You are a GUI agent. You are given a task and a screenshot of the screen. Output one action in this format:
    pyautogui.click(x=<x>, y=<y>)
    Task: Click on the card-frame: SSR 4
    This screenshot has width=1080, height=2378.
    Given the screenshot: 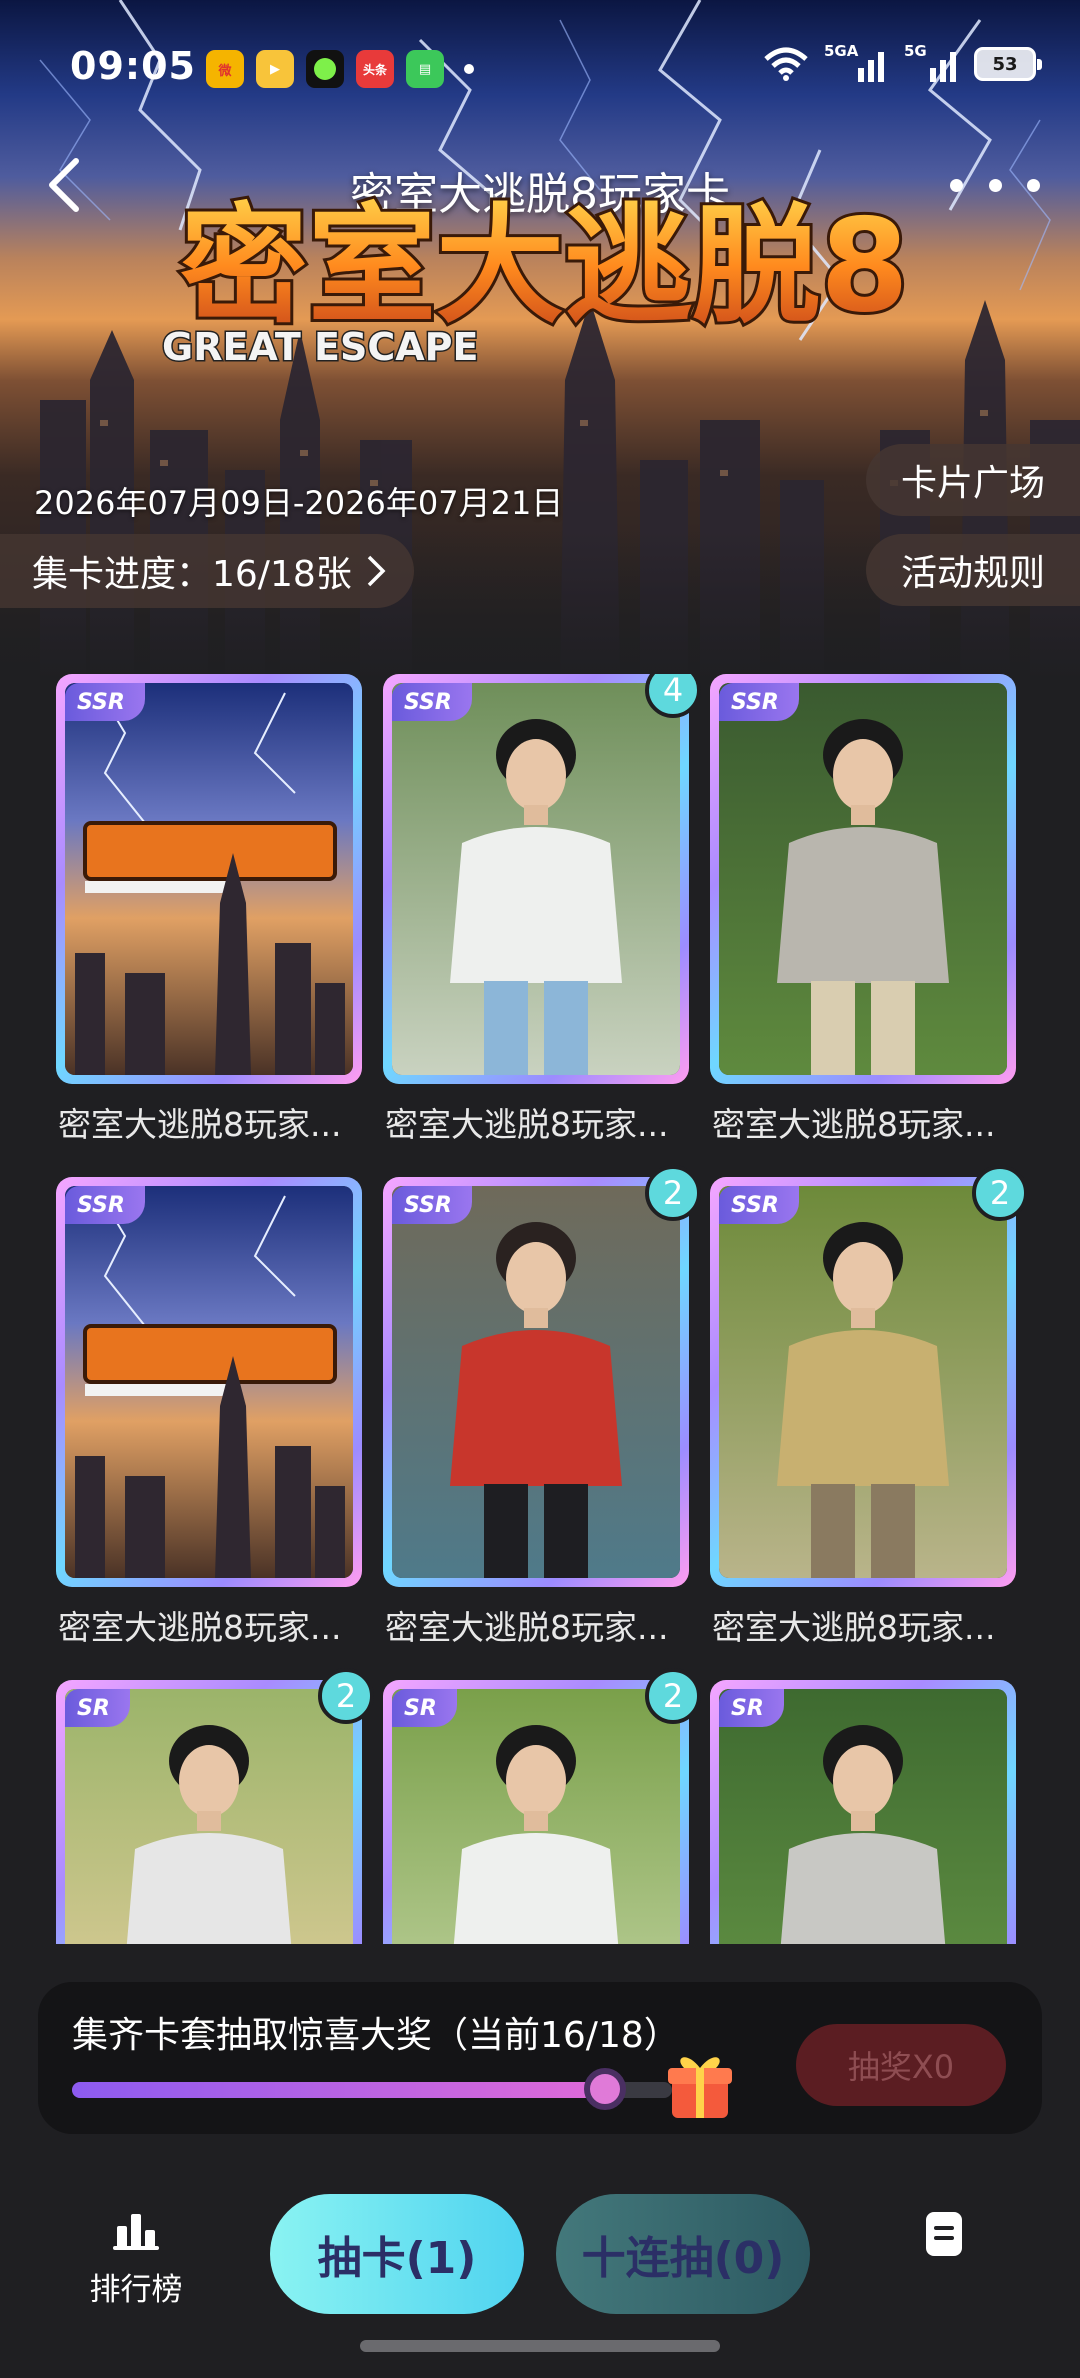 What is the action you would take?
    pyautogui.click(x=542, y=879)
    